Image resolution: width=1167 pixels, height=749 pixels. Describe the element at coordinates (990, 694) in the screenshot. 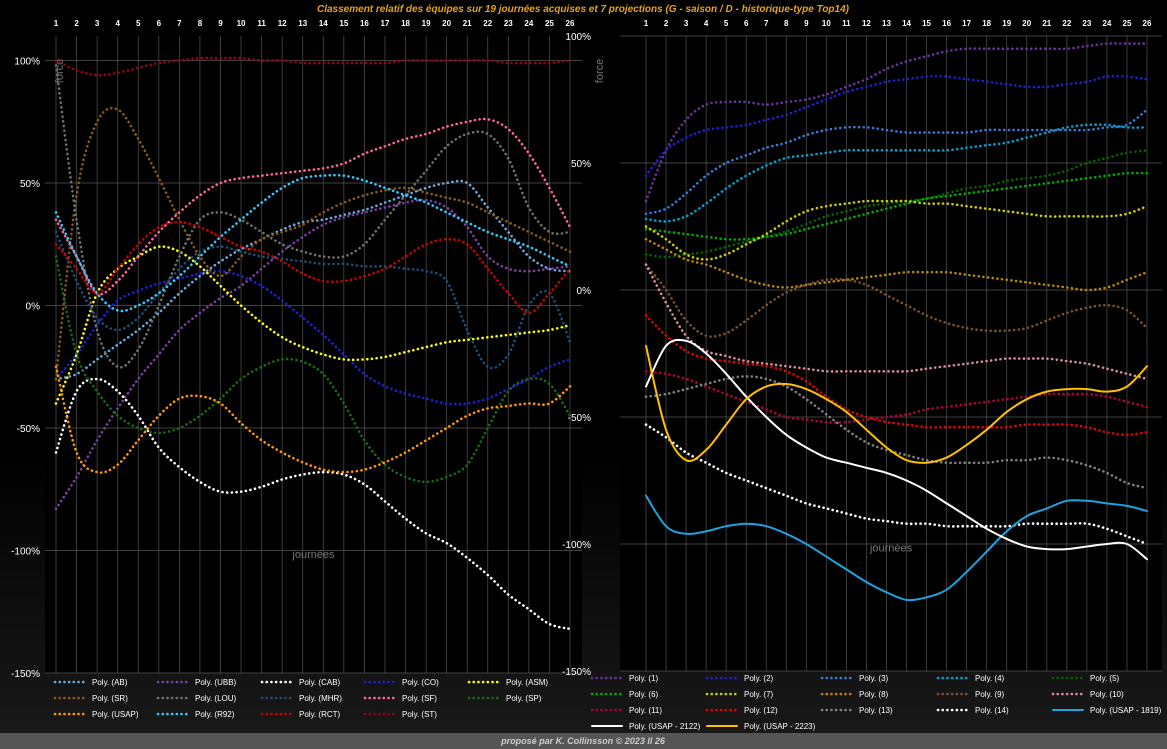

I see `legend-label: Poly. (9)` at that location.